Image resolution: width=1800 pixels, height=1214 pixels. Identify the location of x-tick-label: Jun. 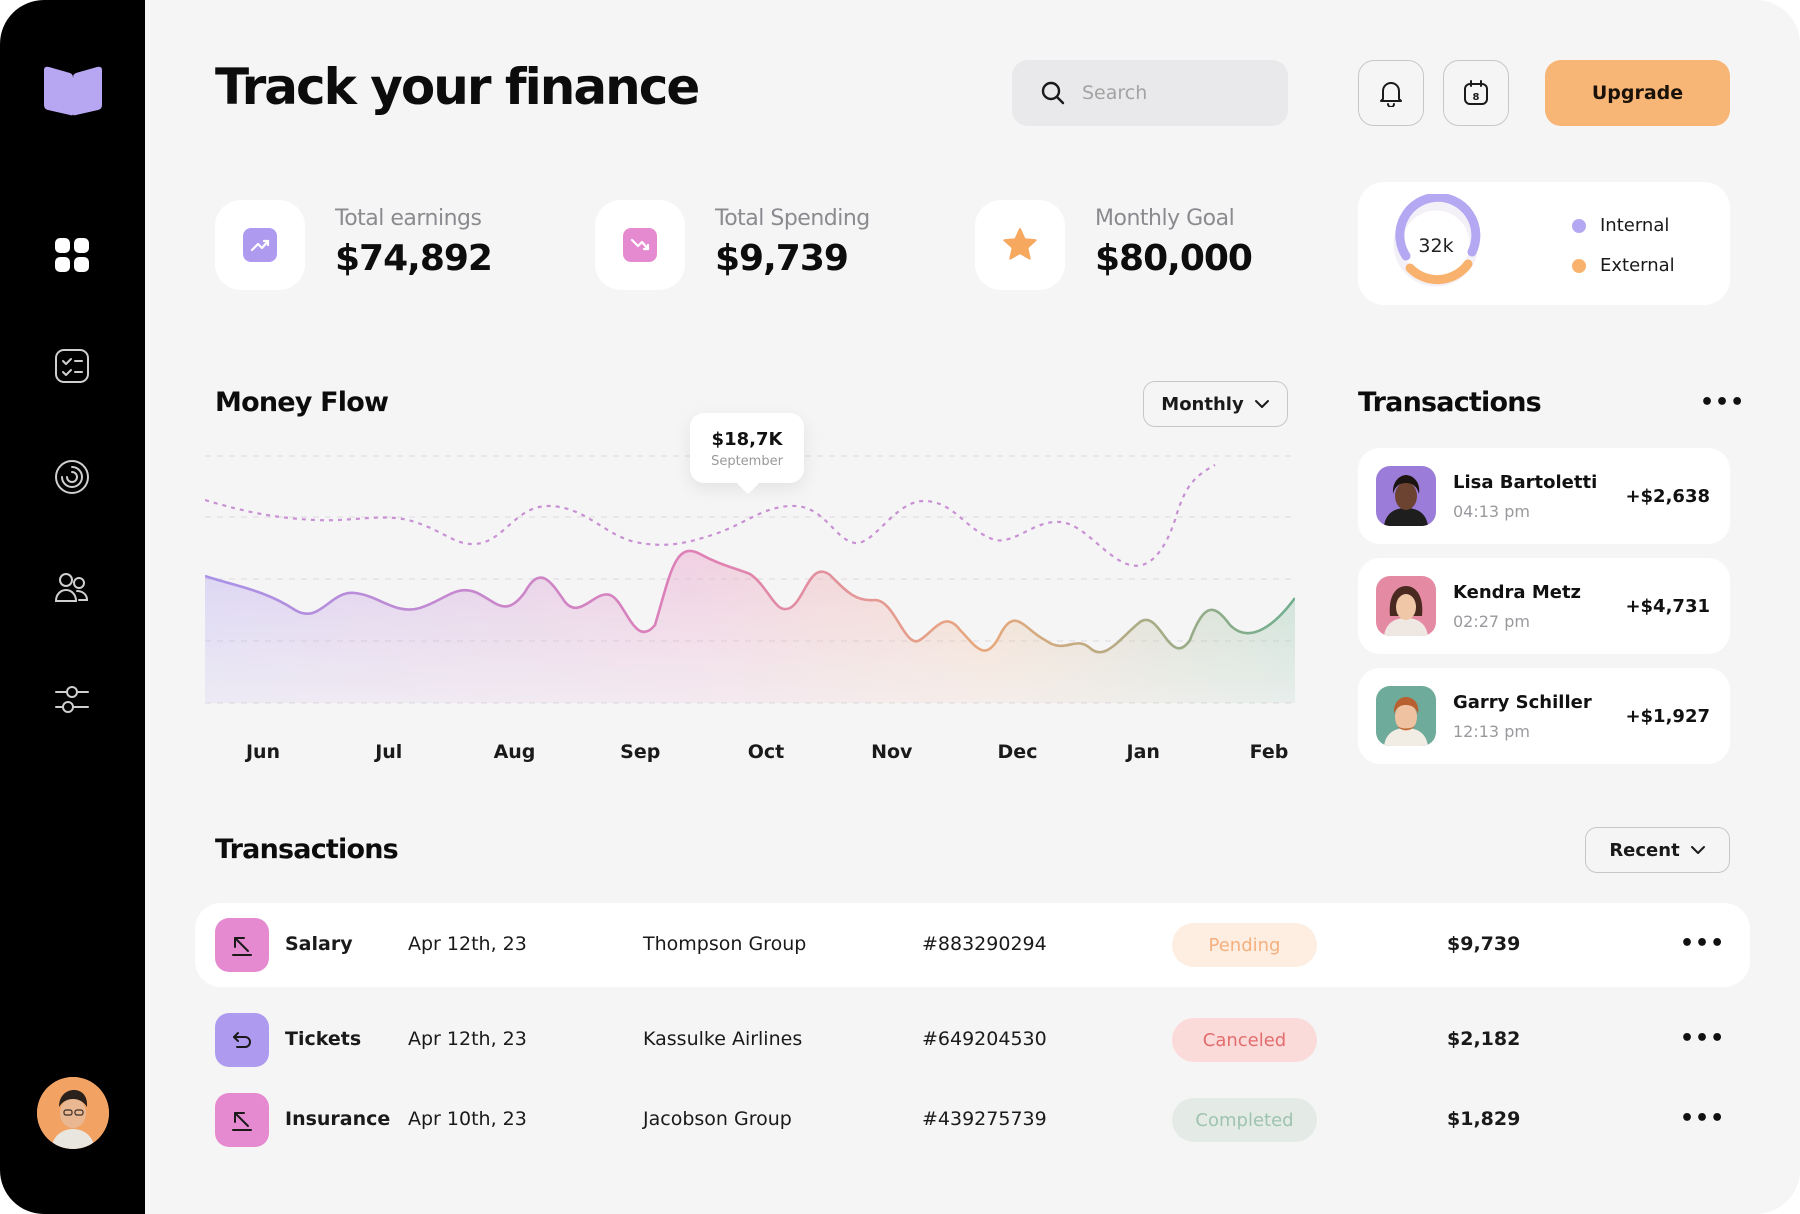
(262, 752).